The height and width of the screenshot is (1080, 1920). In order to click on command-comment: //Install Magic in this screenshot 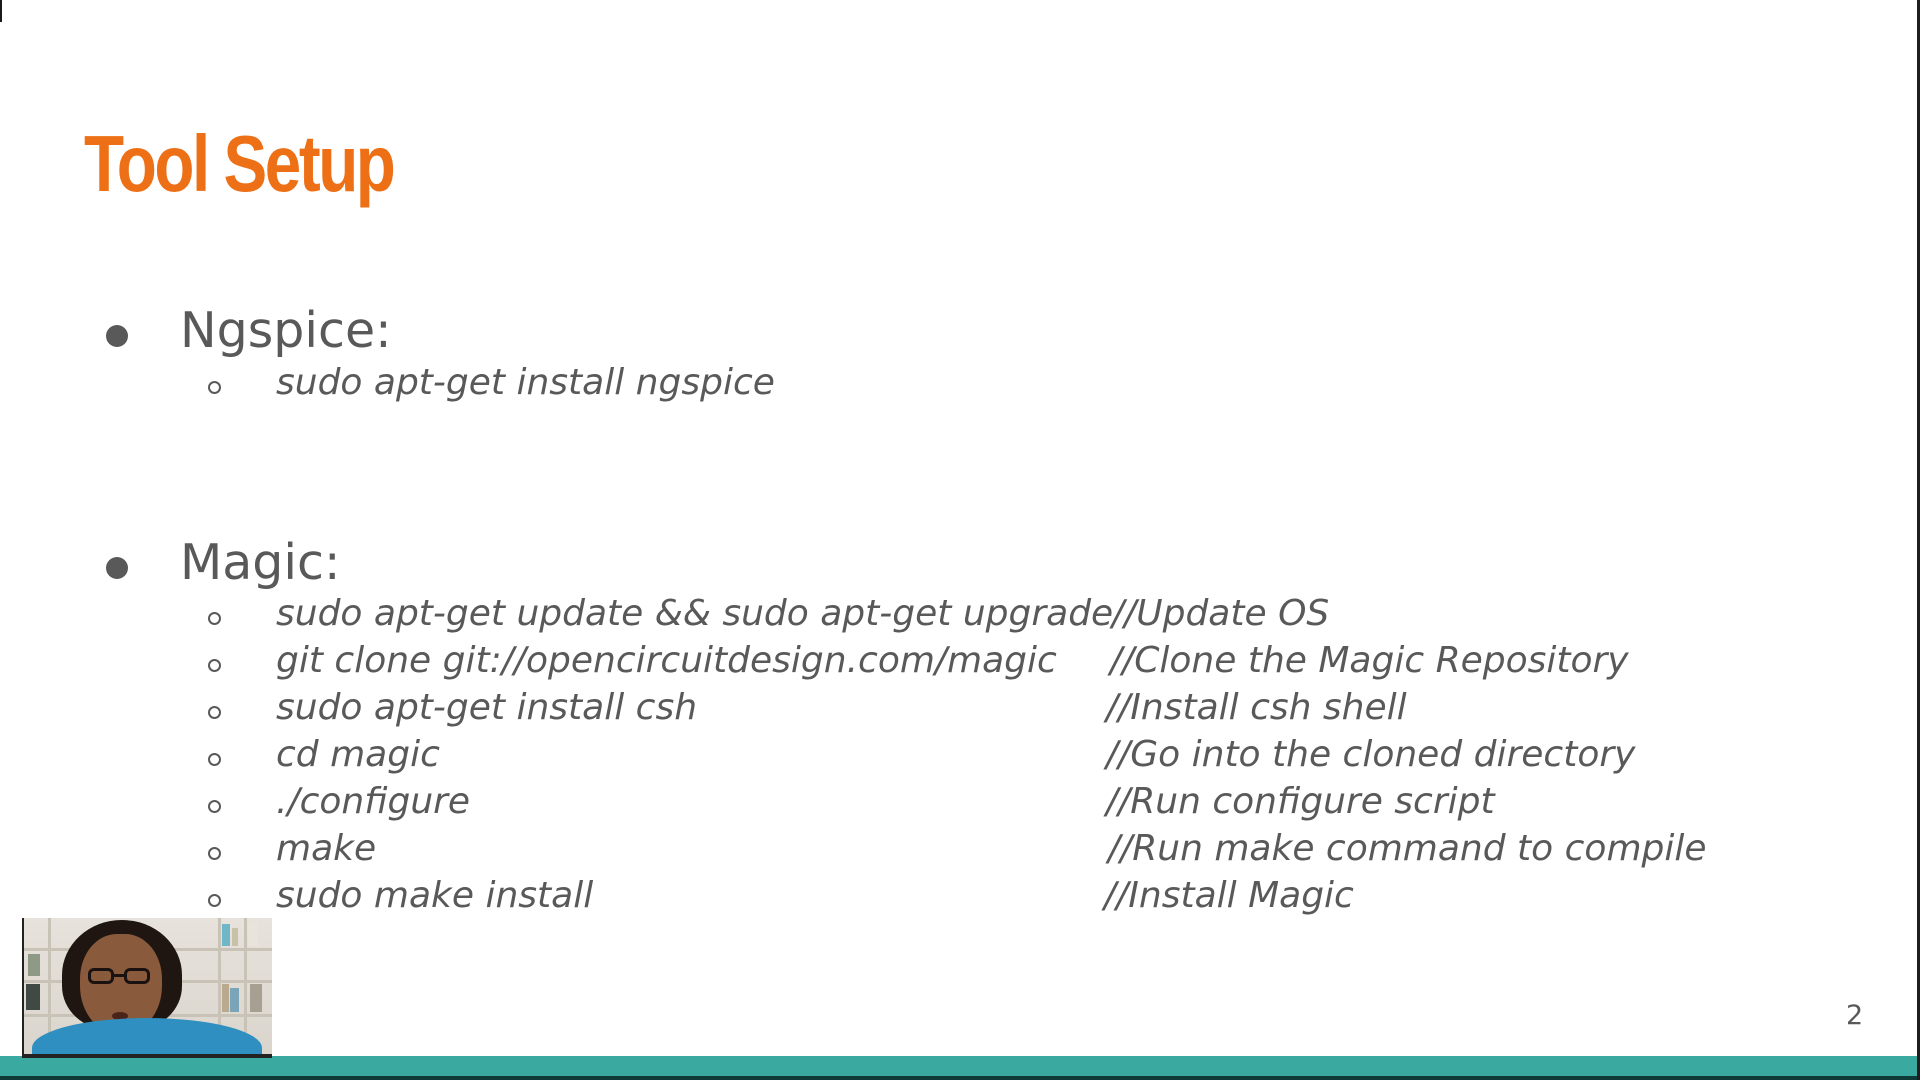, I will do `click(1229, 895)`.